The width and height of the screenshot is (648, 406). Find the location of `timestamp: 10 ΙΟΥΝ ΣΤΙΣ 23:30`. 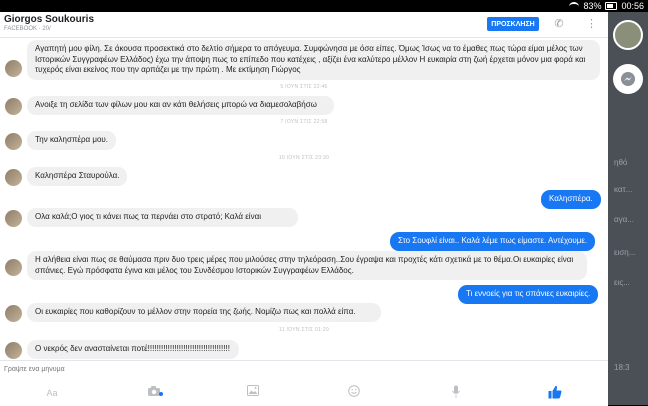

timestamp: 10 ΙΟΥΝ ΣΤΙΣ 23:30 is located at coordinates (304, 158).